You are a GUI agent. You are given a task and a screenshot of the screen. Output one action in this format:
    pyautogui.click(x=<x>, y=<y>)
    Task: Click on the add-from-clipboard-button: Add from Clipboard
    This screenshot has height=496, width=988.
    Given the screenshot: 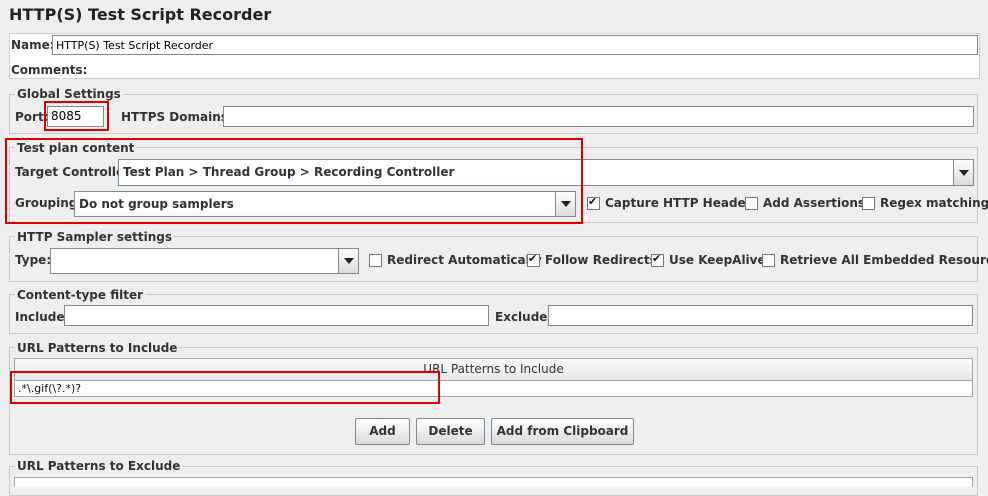 What is the action you would take?
    pyautogui.click(x=562, y=431)
    